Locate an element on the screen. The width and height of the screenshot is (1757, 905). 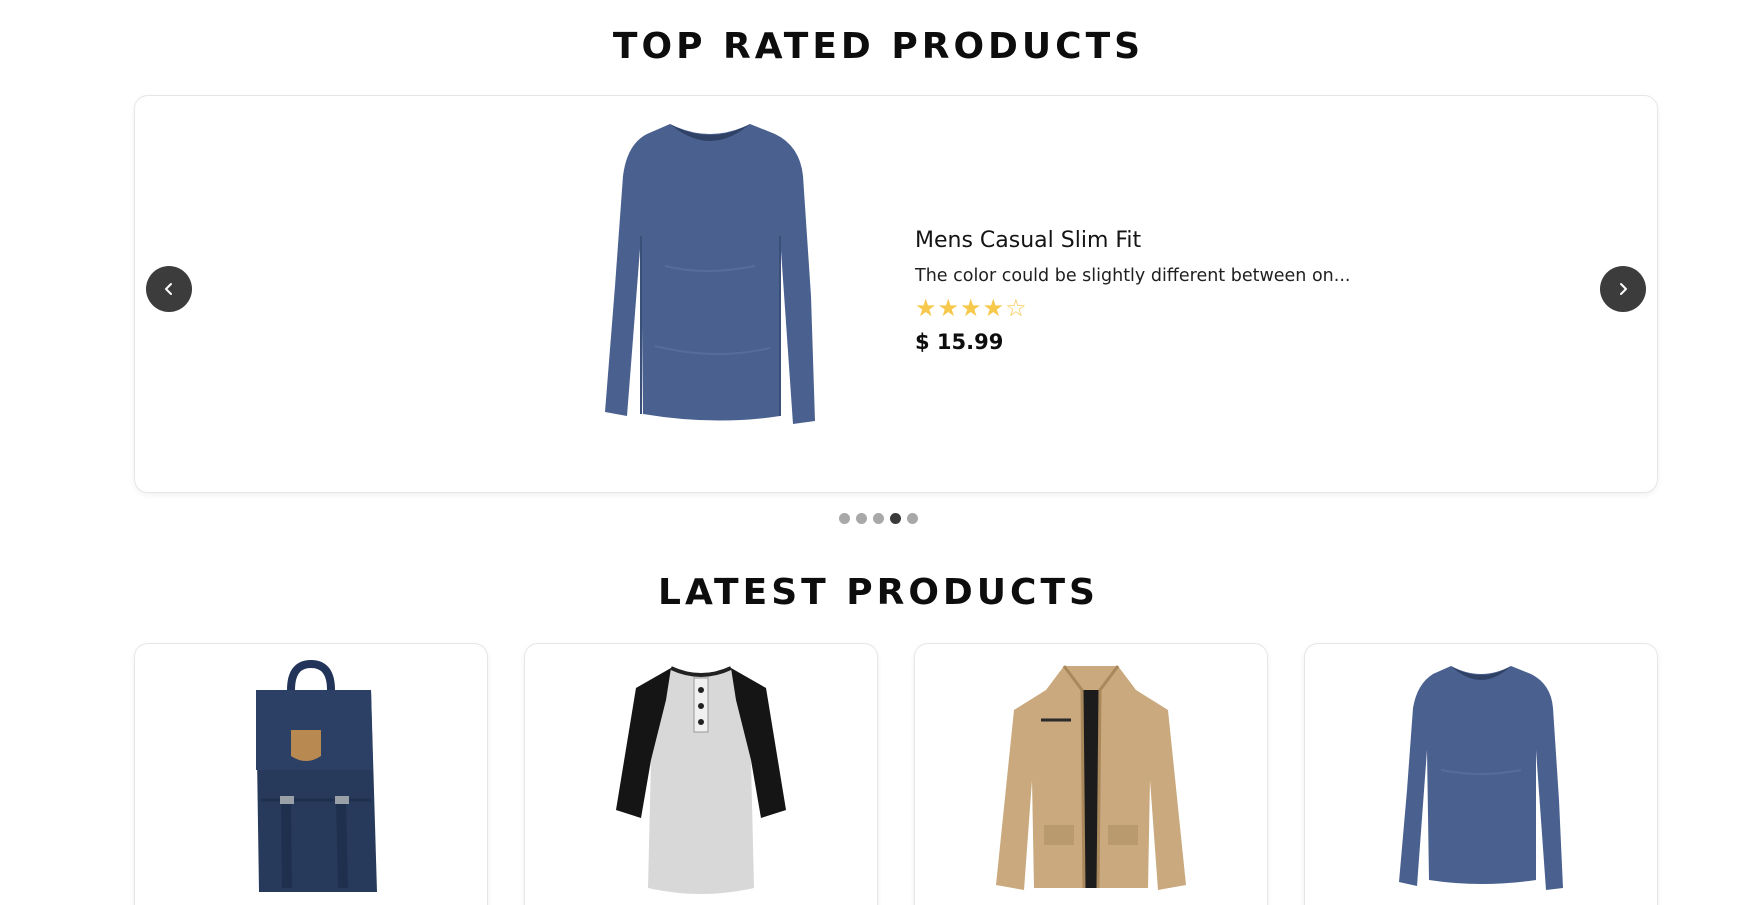
product-card-henley is located at coordinates (701, 774).